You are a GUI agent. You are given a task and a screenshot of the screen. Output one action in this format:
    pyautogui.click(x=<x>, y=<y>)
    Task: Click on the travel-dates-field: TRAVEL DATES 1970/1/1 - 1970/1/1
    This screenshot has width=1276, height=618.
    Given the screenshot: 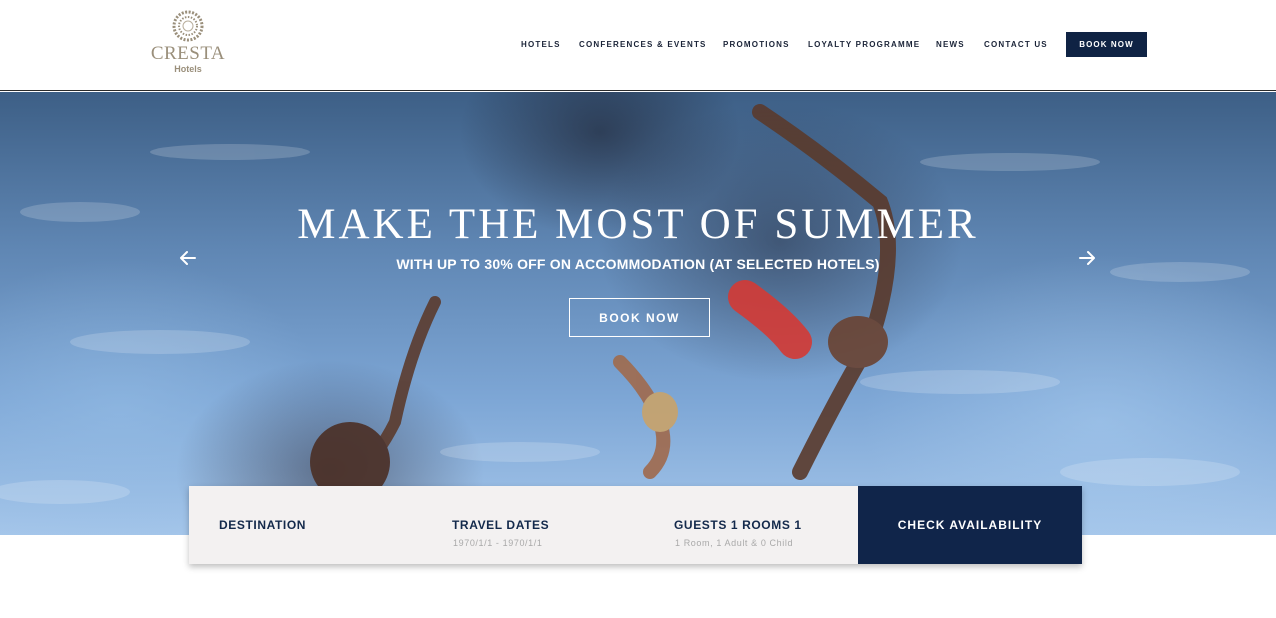 What is the action you would take?
    pyautogui.click(x=539, y=525)
    